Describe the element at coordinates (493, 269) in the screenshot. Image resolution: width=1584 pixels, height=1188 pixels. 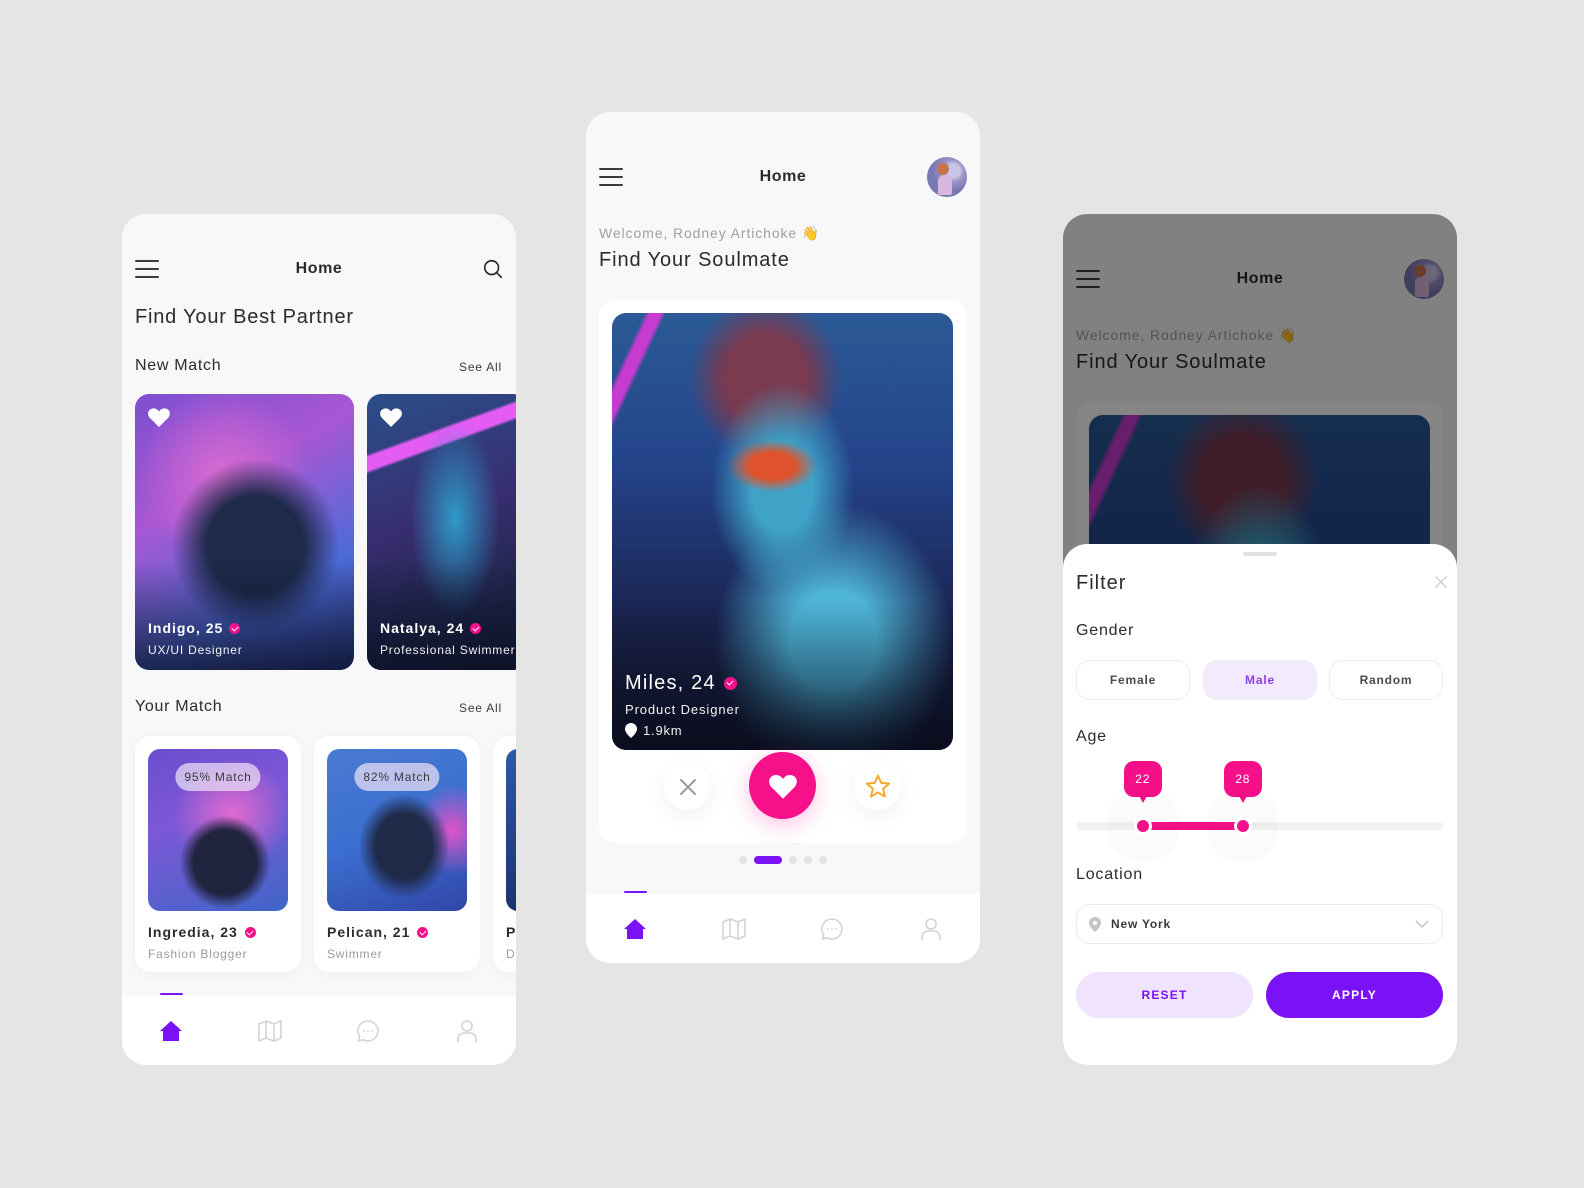
I see `search-icon` at that location.